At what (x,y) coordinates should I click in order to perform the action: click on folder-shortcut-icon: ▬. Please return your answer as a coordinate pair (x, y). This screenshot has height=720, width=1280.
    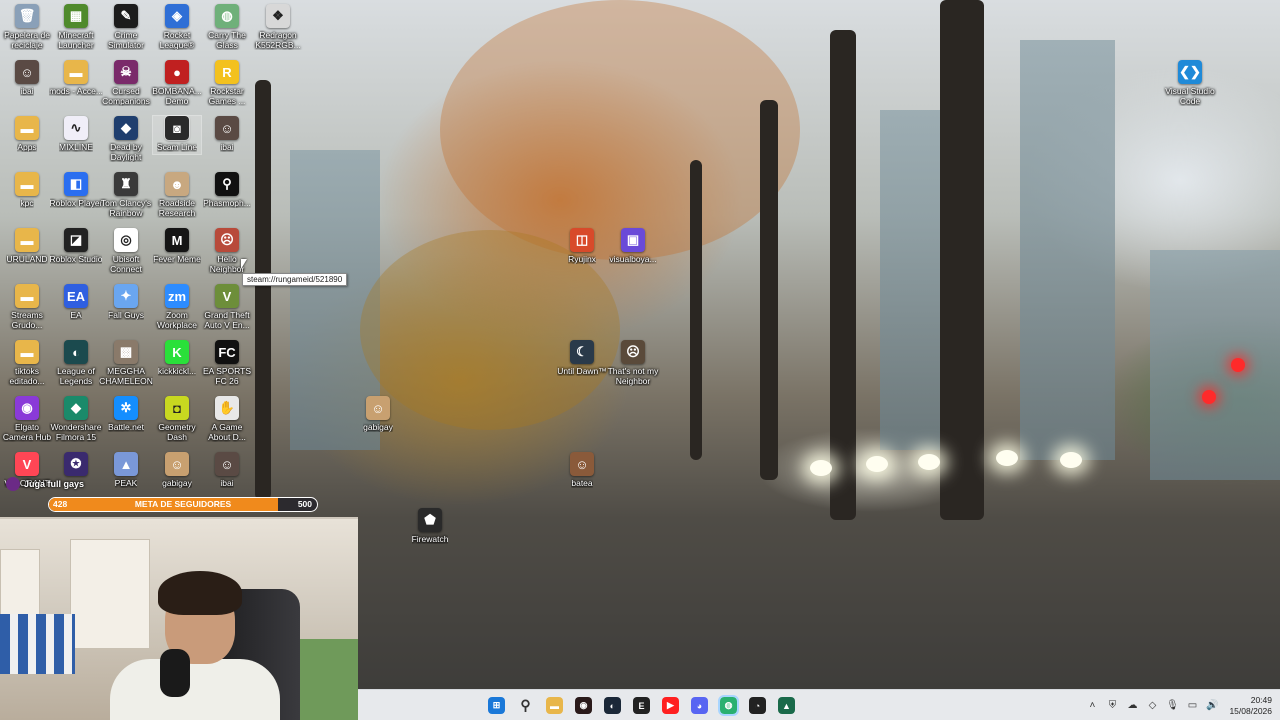
    Looking at the image, I should click on (27, 296).